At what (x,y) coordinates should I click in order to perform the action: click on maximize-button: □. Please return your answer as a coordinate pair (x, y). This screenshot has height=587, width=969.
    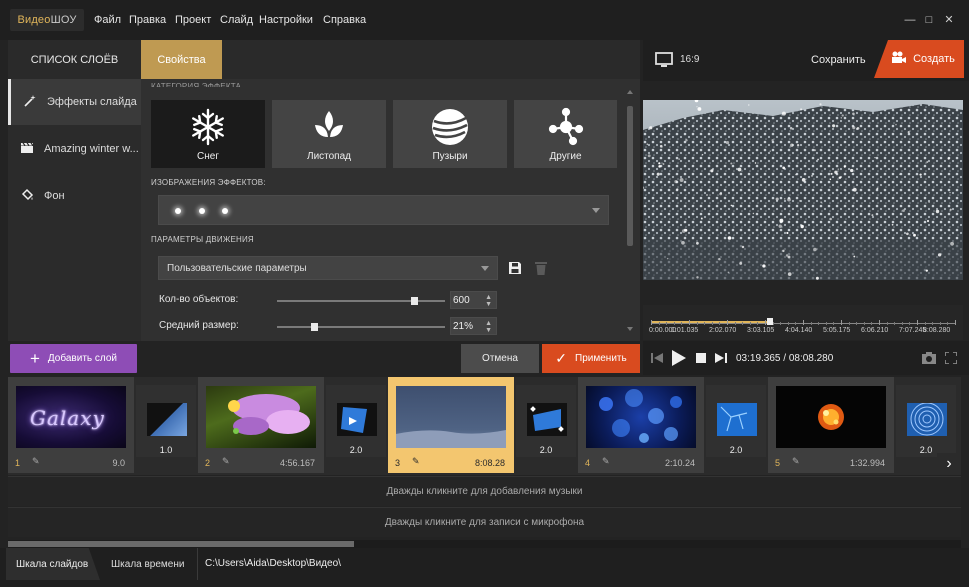
    Looking at the image, I should click on (929, 20).